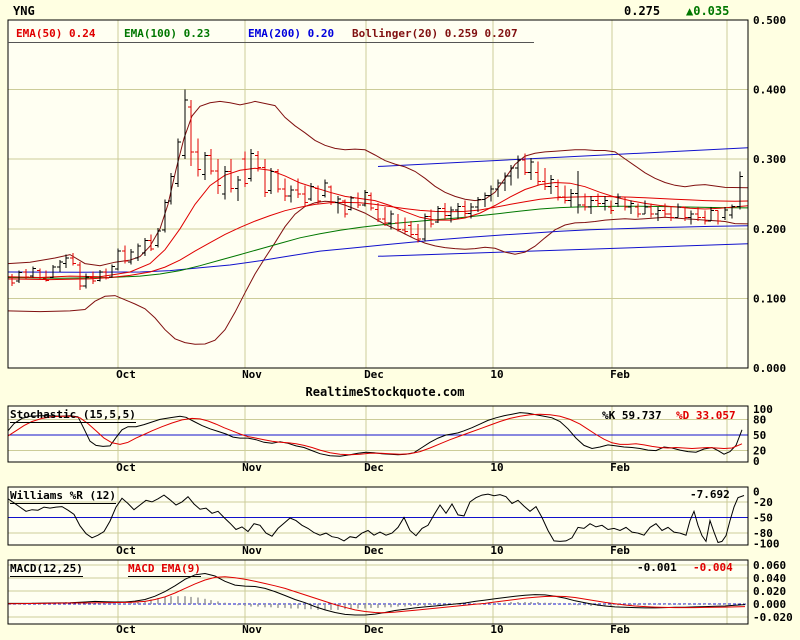 The image size is (800, 640). Describe the element at coordinates (374, 467) in the screenshot. I see `stochastic-xlabel-Dec: Dec` at that location.